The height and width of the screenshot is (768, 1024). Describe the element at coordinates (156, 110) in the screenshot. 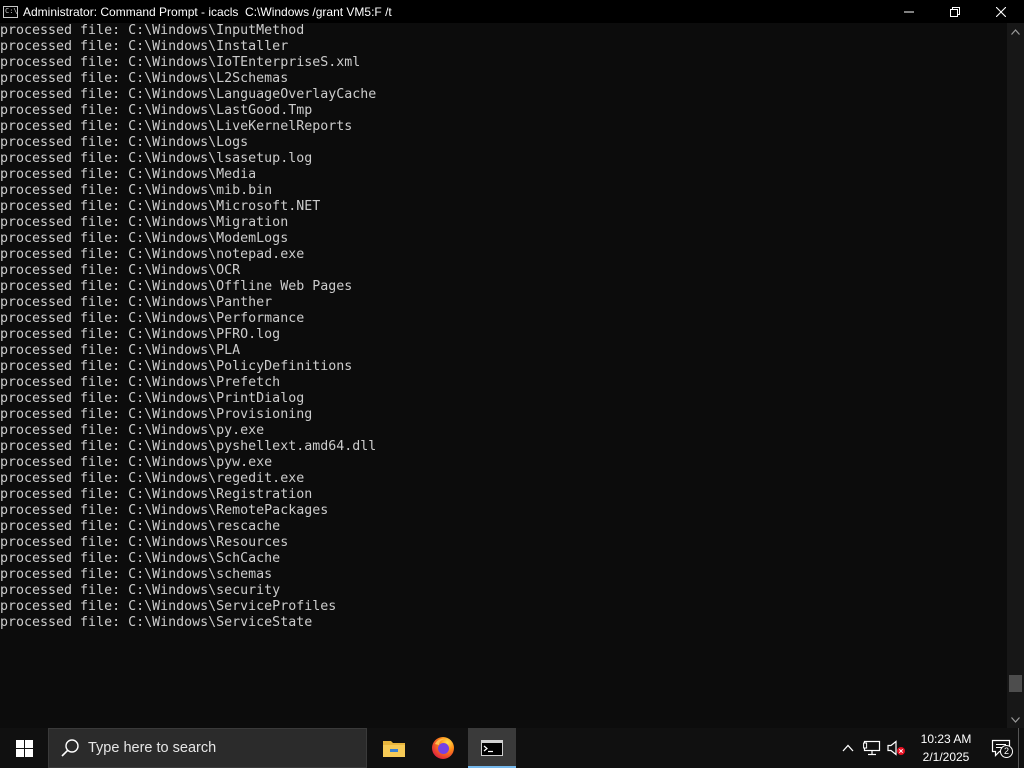

I see `console-line: processed file: C:\Windows\LastGood.Tmp` at that location.